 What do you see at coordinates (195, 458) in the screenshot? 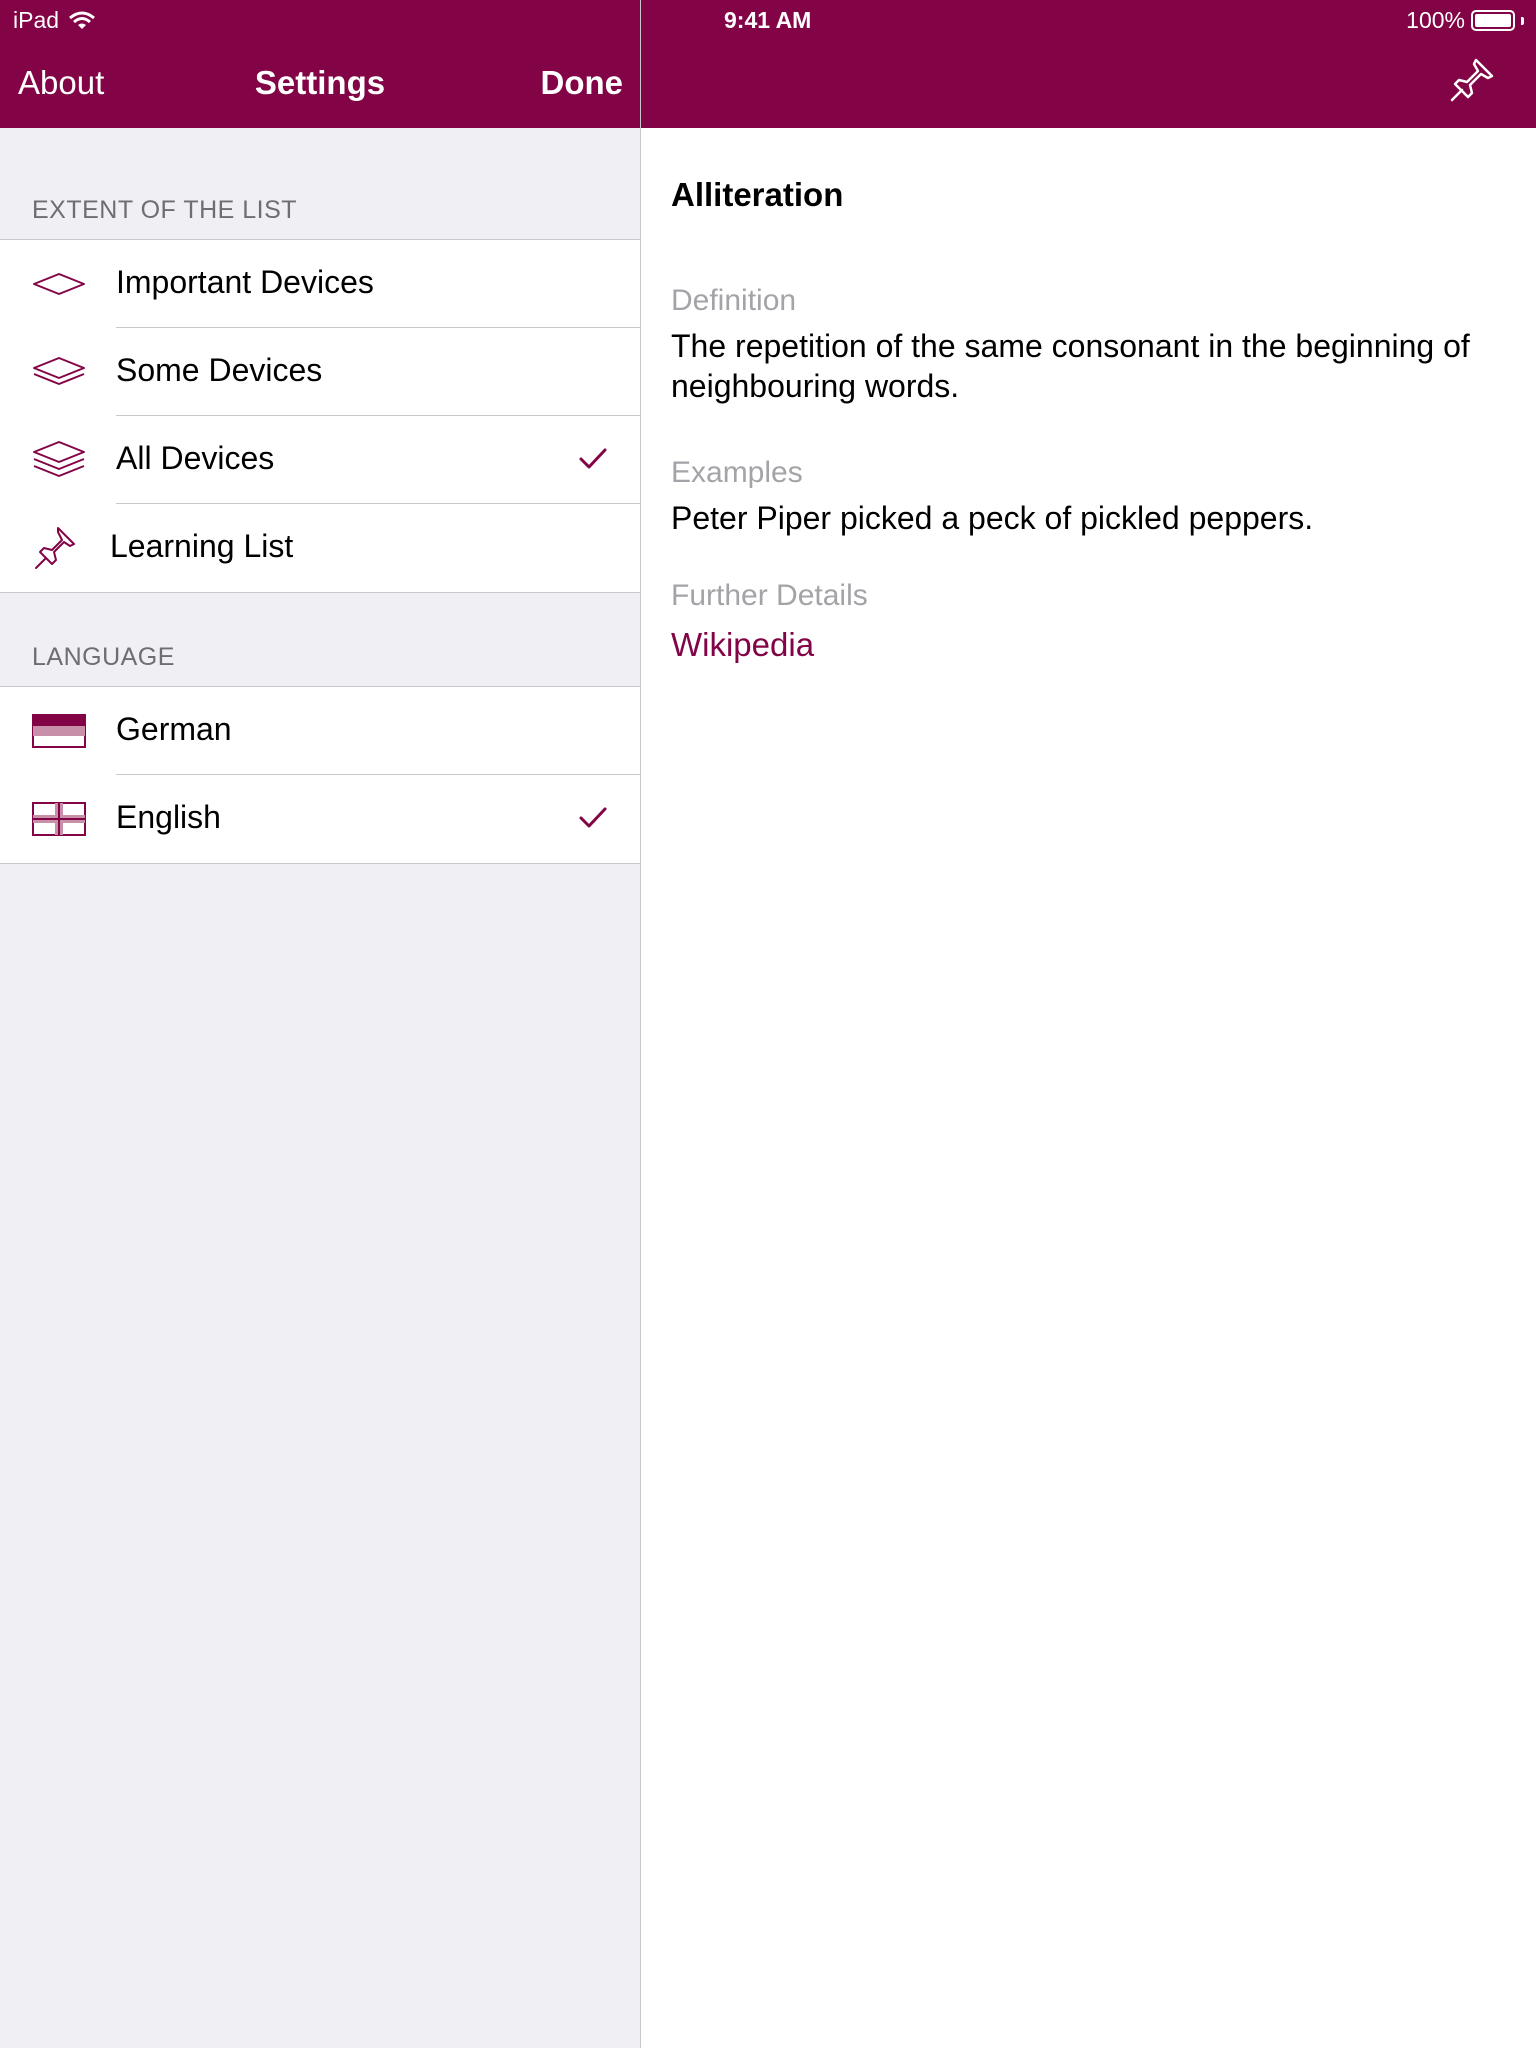
I see `row-label: All Devices` at bounding box center [195, 458].